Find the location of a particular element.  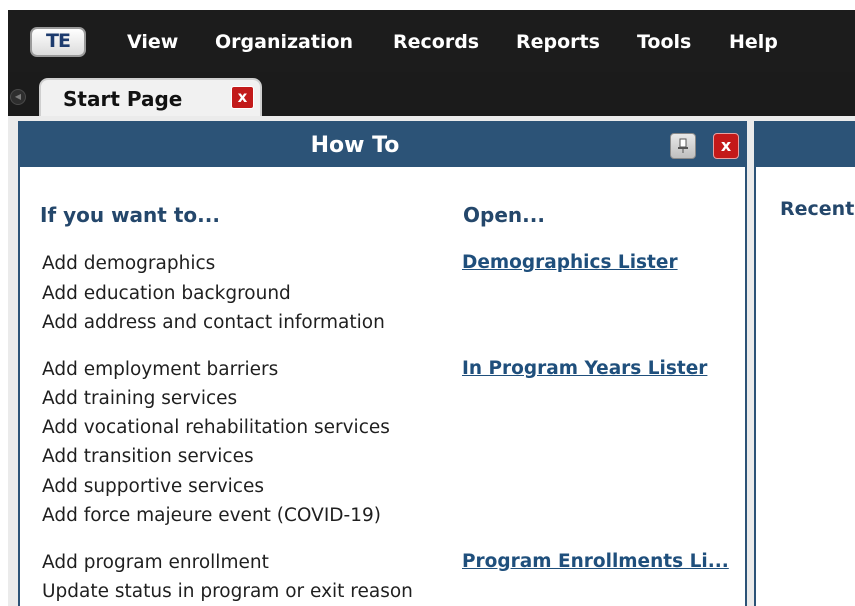

recent-label: Recent is located at coordinates (817, 209).